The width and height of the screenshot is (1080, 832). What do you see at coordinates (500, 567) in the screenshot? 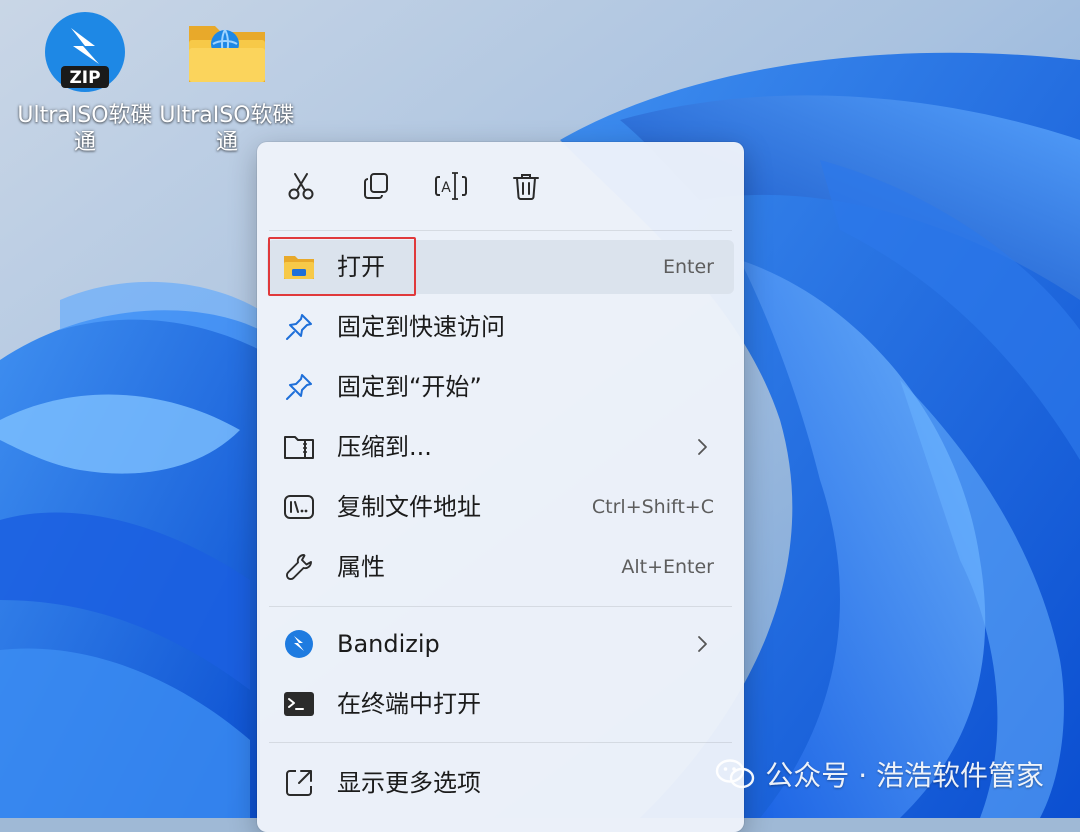
I see `menu-item-properties: 属性 Alt+Enter` at bounding box center [500, 567].